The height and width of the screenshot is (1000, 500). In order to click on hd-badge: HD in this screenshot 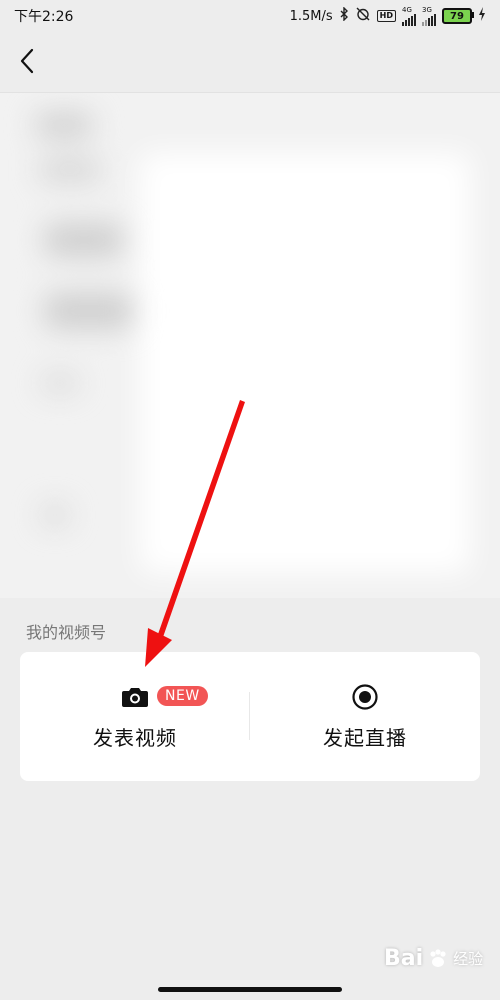, I will do `click(386, 16)`.